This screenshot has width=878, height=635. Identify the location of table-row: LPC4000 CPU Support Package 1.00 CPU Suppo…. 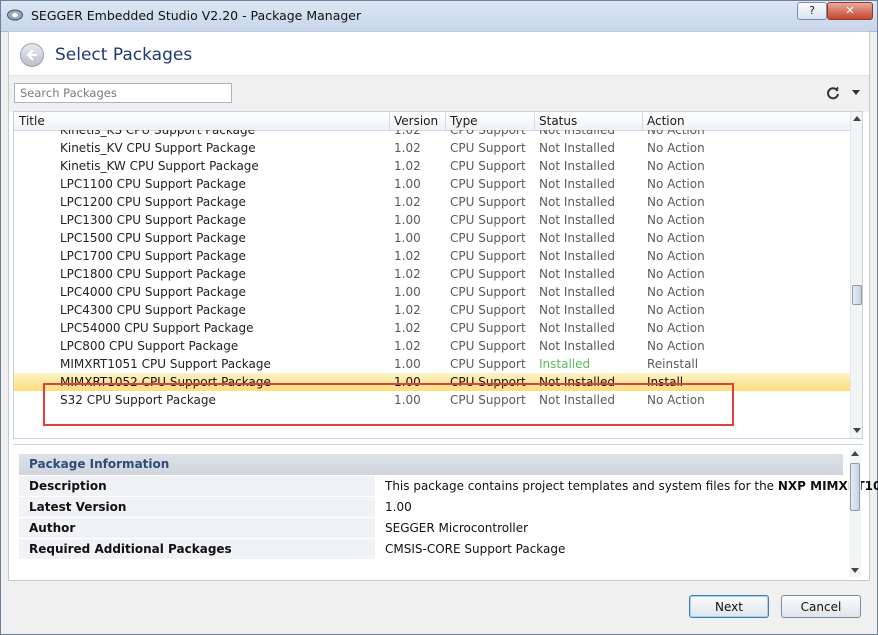
(432, 292).